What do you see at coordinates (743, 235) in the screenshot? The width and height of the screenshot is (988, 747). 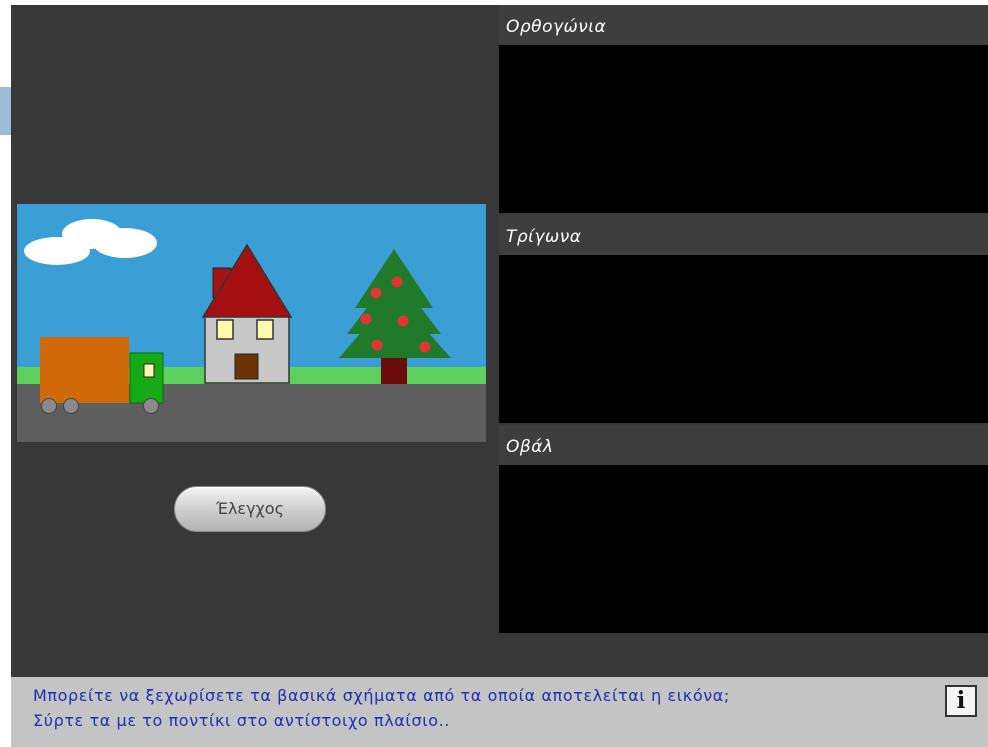 I see `panel-label-triangles: Τρίγωνα` at bounding box center [743, 235].